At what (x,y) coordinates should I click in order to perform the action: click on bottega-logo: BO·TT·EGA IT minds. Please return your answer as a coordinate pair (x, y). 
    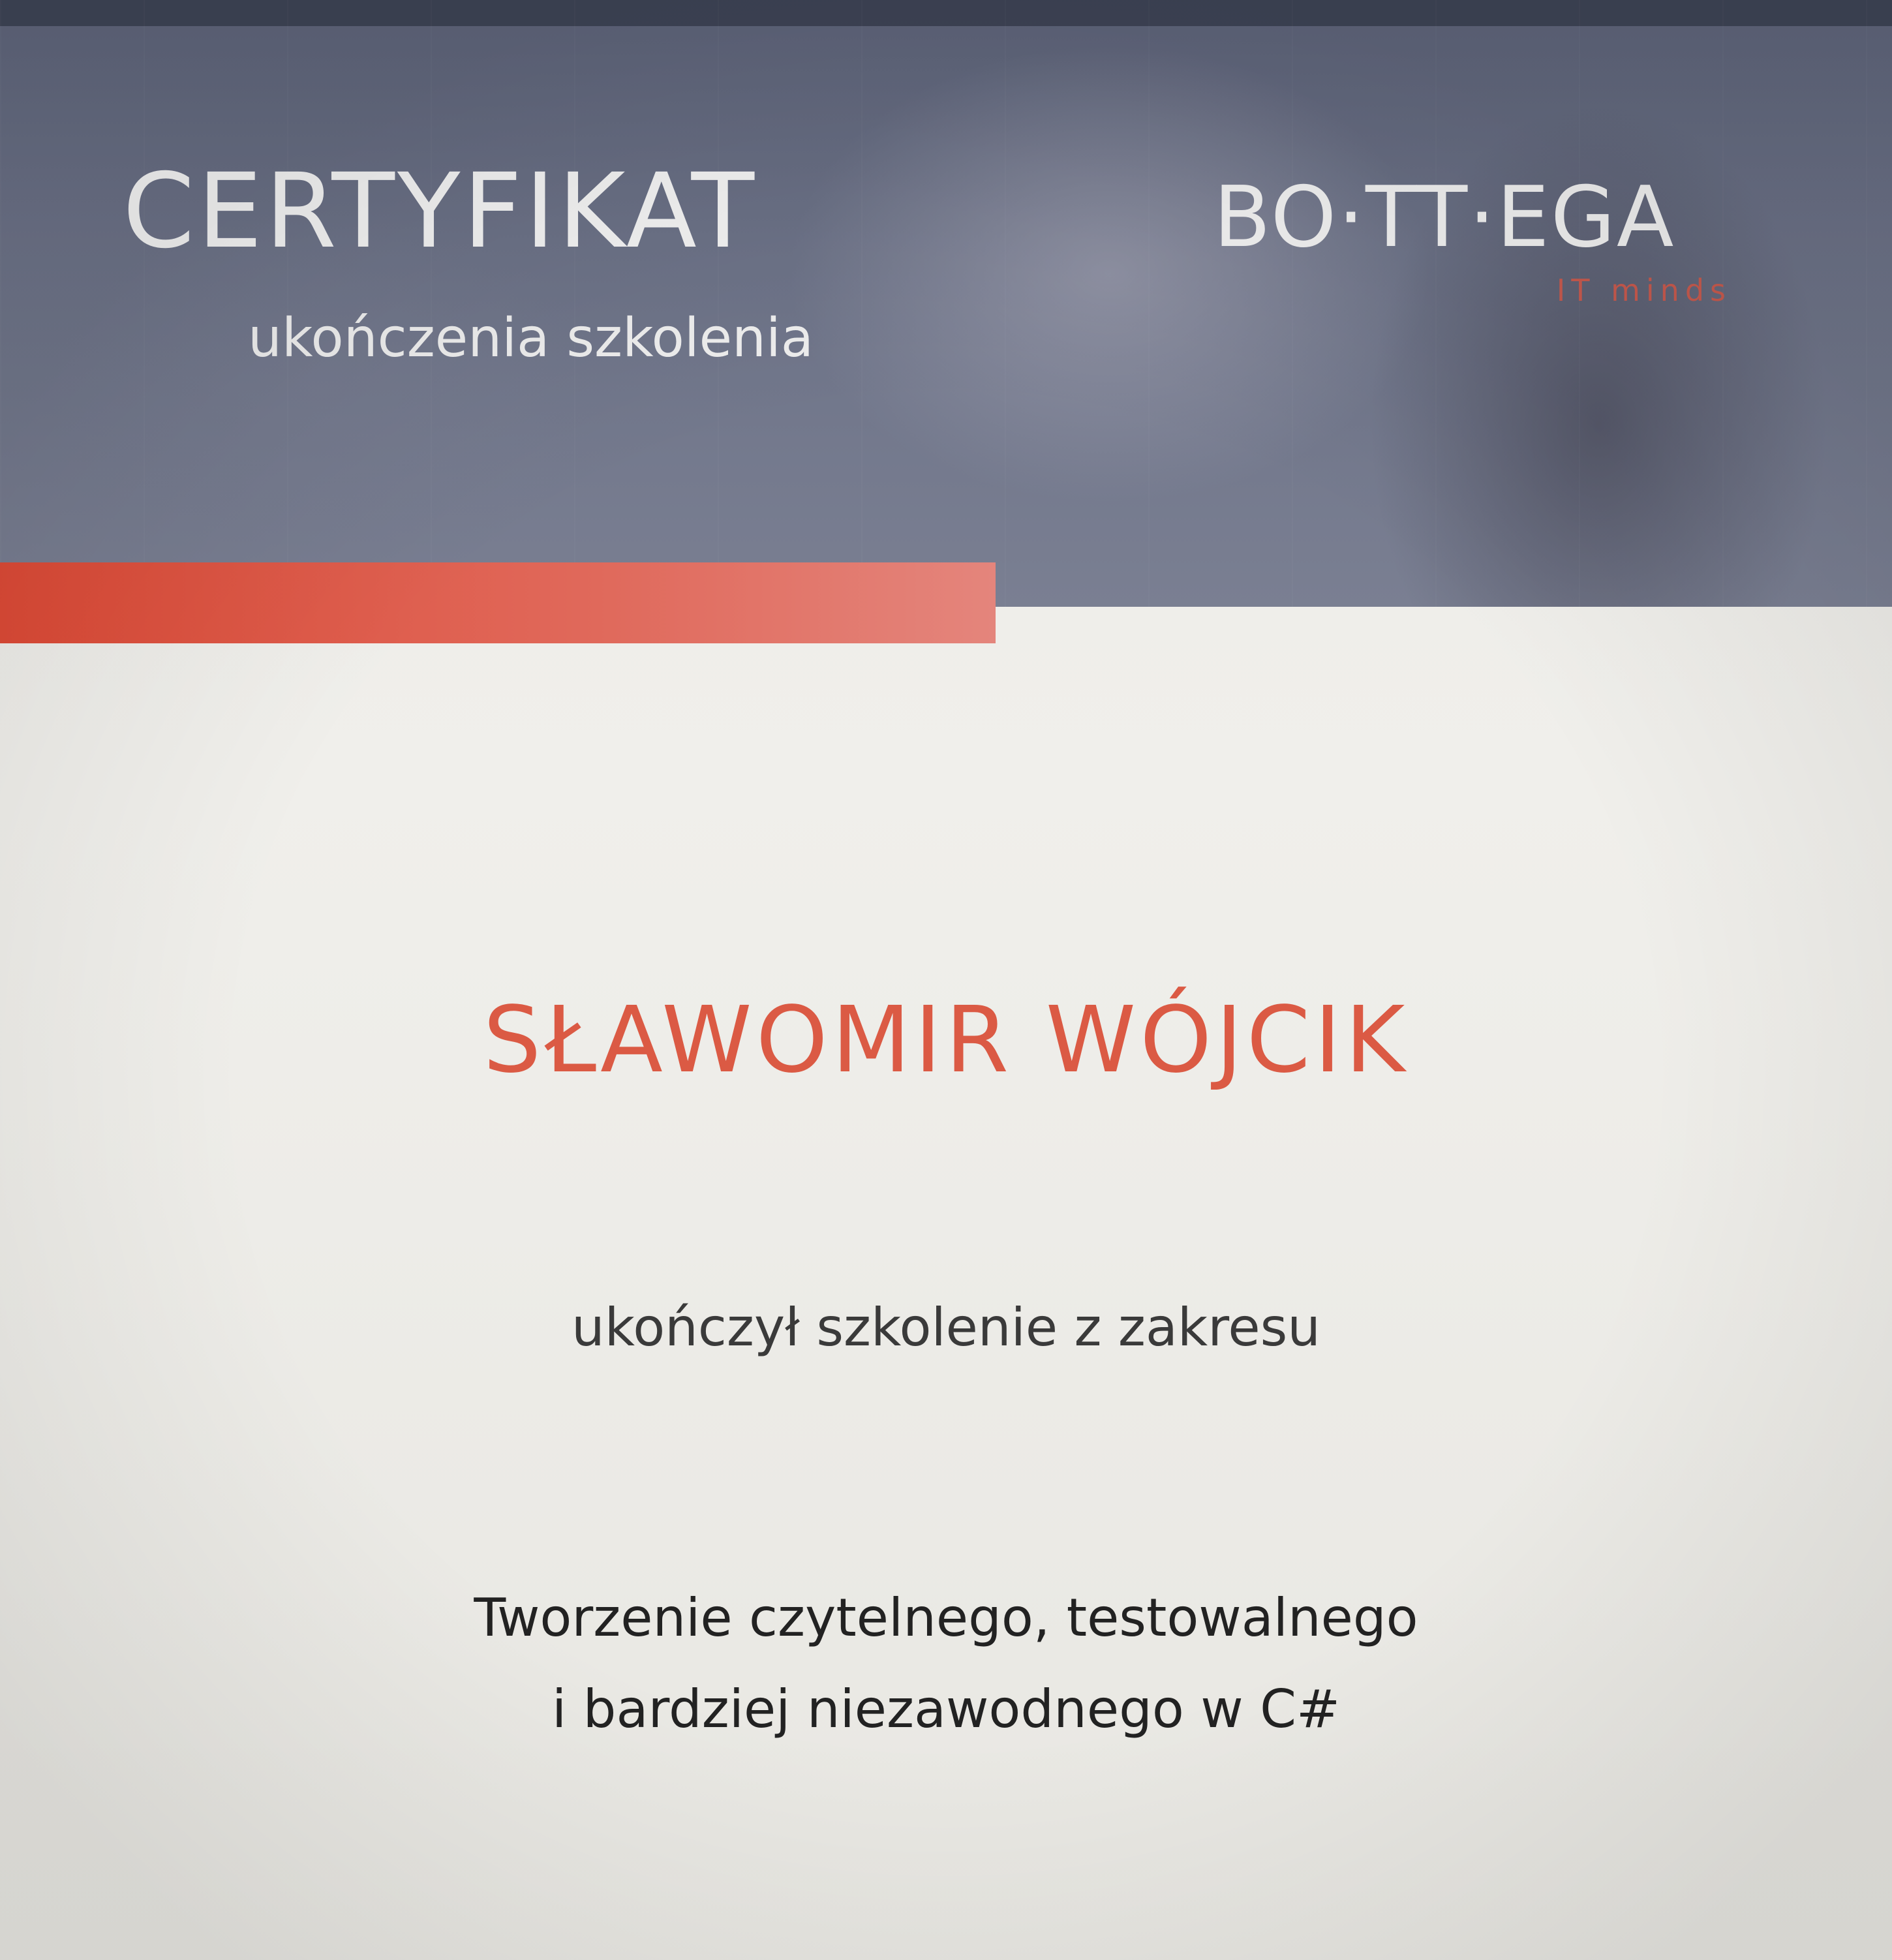
    Looking at the image, I should click on (1474, 237).